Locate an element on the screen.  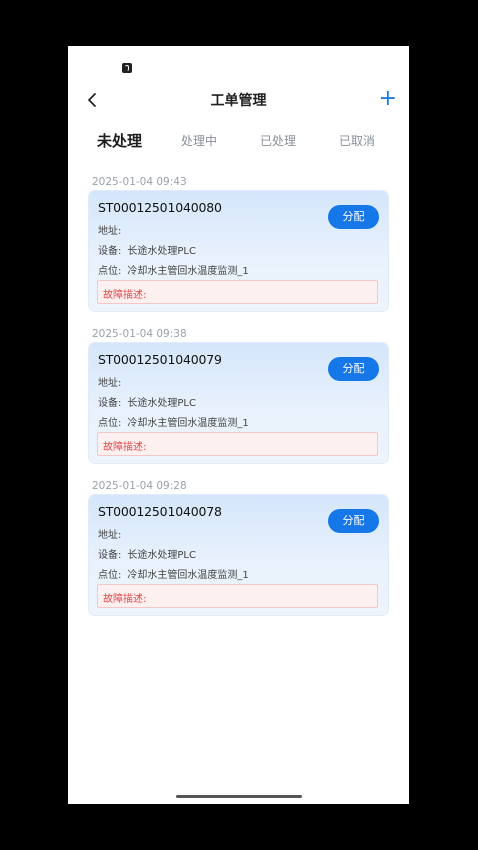
nav-bar: 工单管理 + is located at coordinates (238, 100).